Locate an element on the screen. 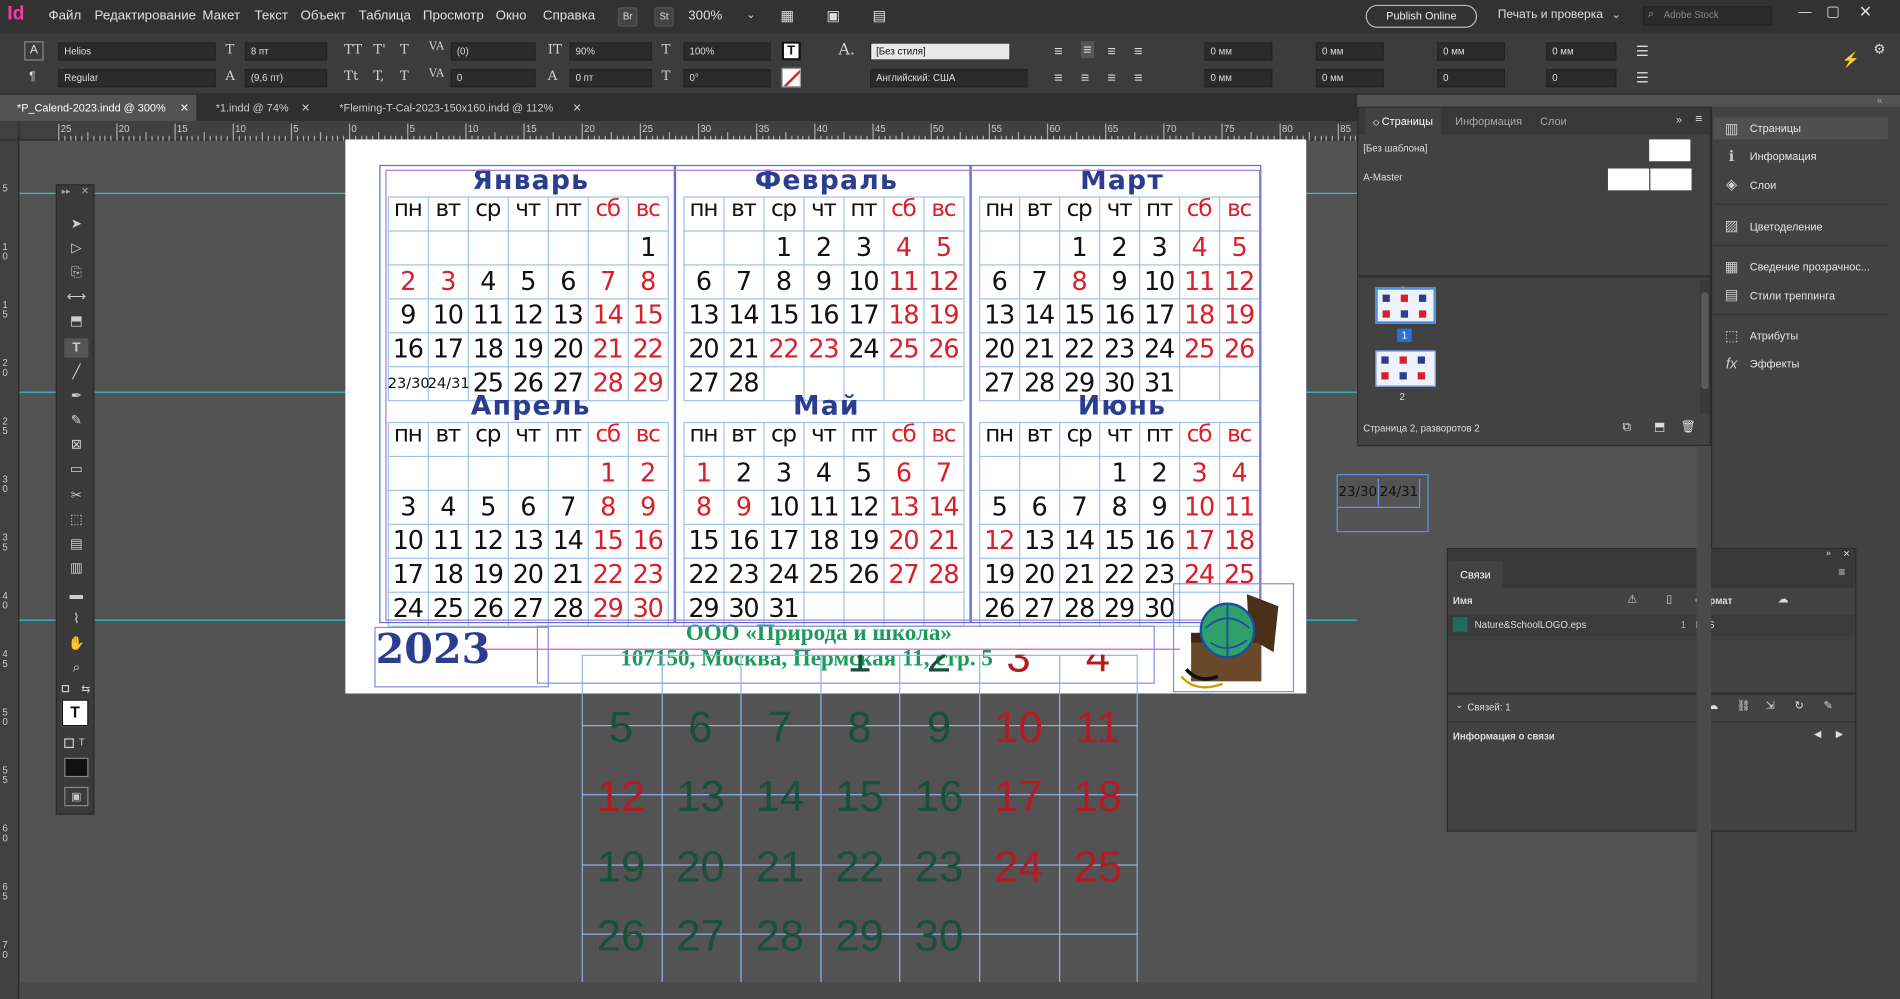 This screenshot has height=999, width=1900. strikethrough-icon: T is located at coordinates (404, 76).